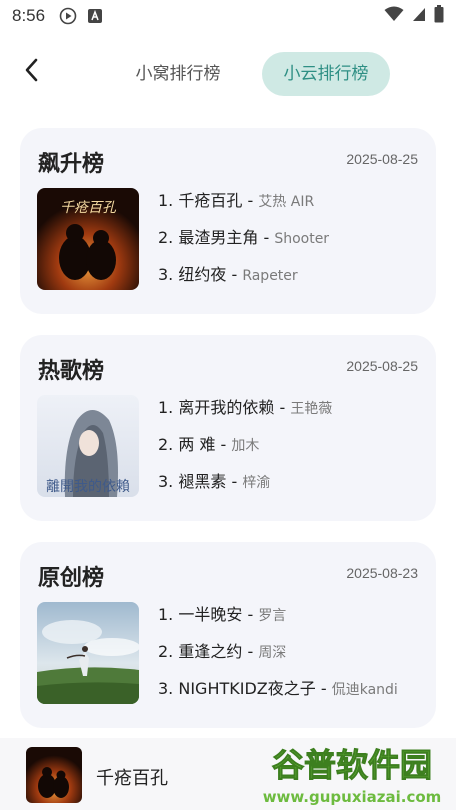  I want to click on cover-title-text: 千疮百孔, so click(88, 208).